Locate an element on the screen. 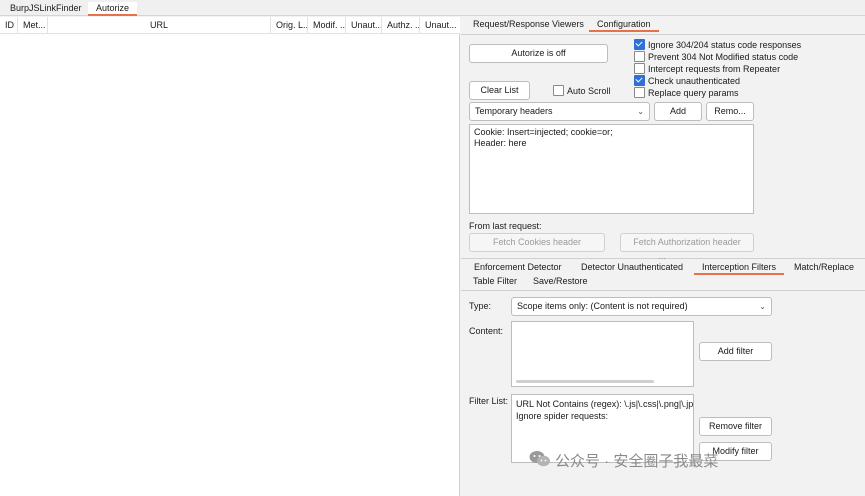 Image resolution: width=865 pixels, height=496 pixels. headers-text-line: Header: here is located at coordinates (500, 143).